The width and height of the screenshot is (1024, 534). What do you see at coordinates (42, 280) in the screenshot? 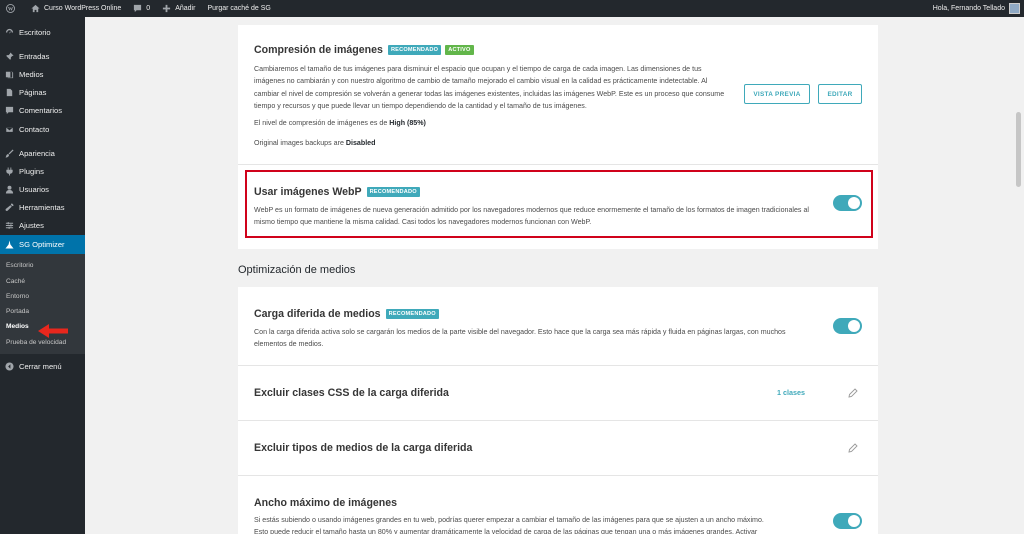
I see `submenu-item-cache: Caché` at bounding box center [42, 280].